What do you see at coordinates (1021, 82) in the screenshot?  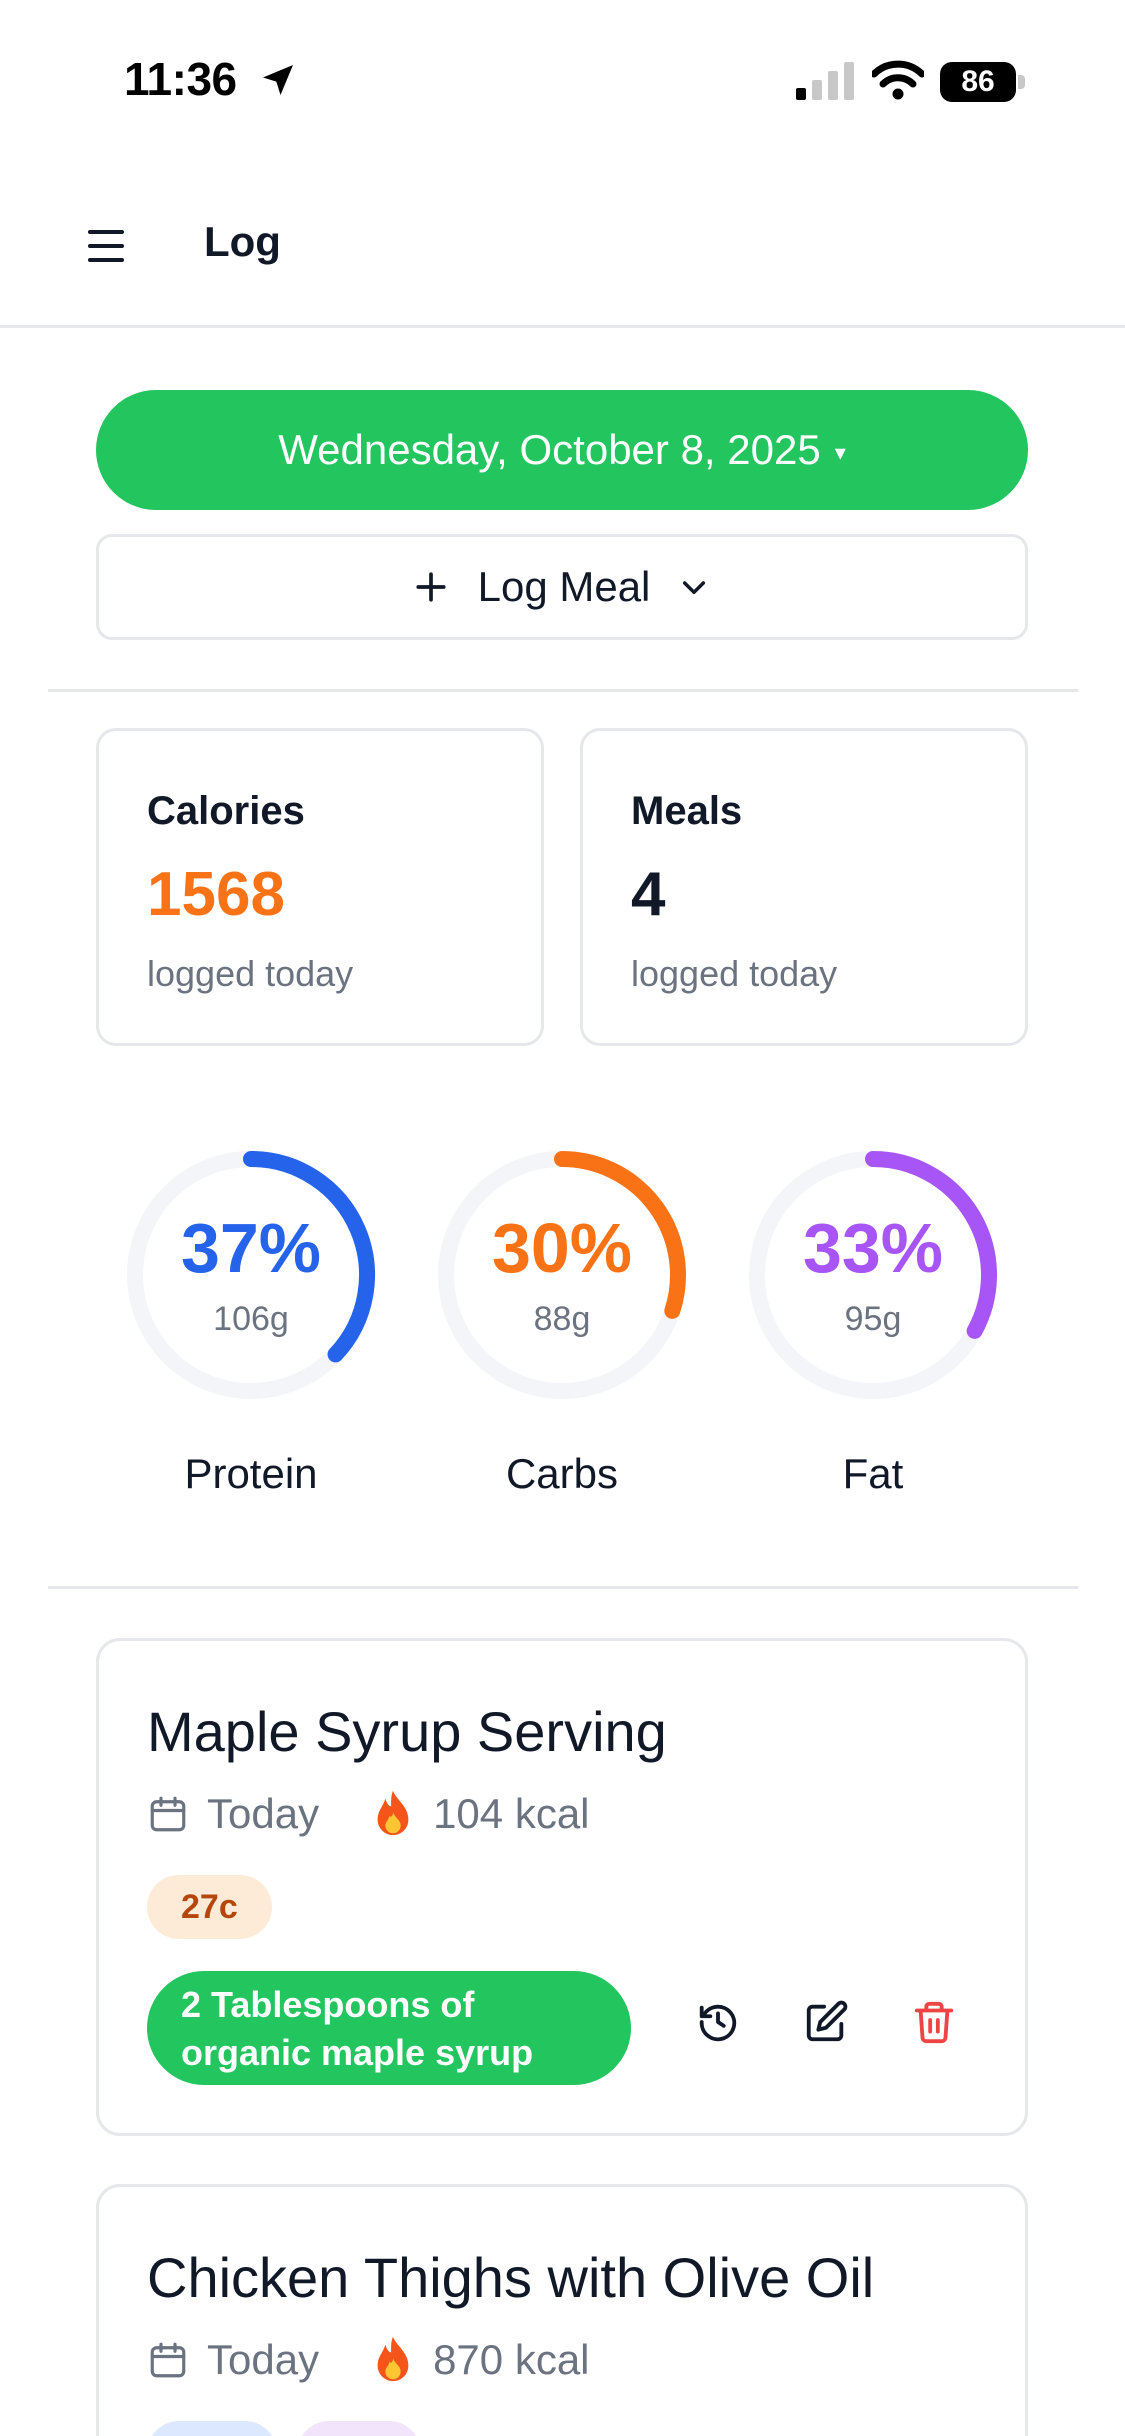 I see `battery-cap` at bounding box center [1021, 82].